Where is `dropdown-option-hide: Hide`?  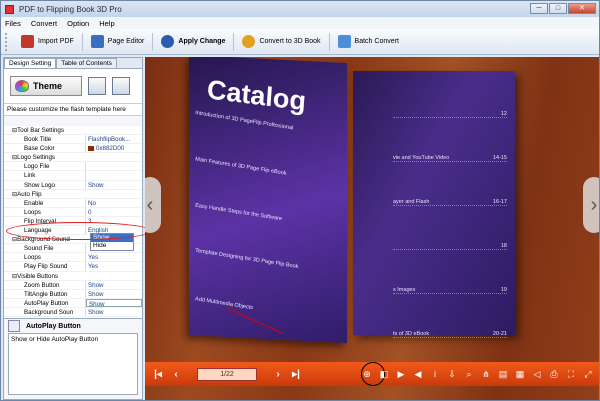 dropdown-option-hide: Hide is located at coordinates (112, 246).